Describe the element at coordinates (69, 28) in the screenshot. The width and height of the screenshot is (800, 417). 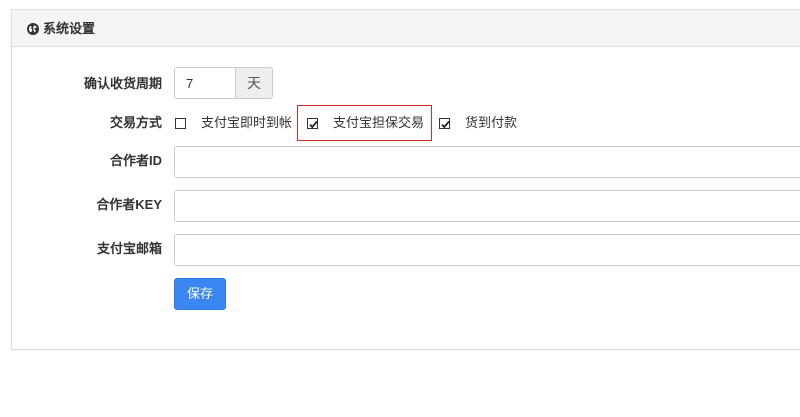
I see `panel-title: 系统设置` at that location.